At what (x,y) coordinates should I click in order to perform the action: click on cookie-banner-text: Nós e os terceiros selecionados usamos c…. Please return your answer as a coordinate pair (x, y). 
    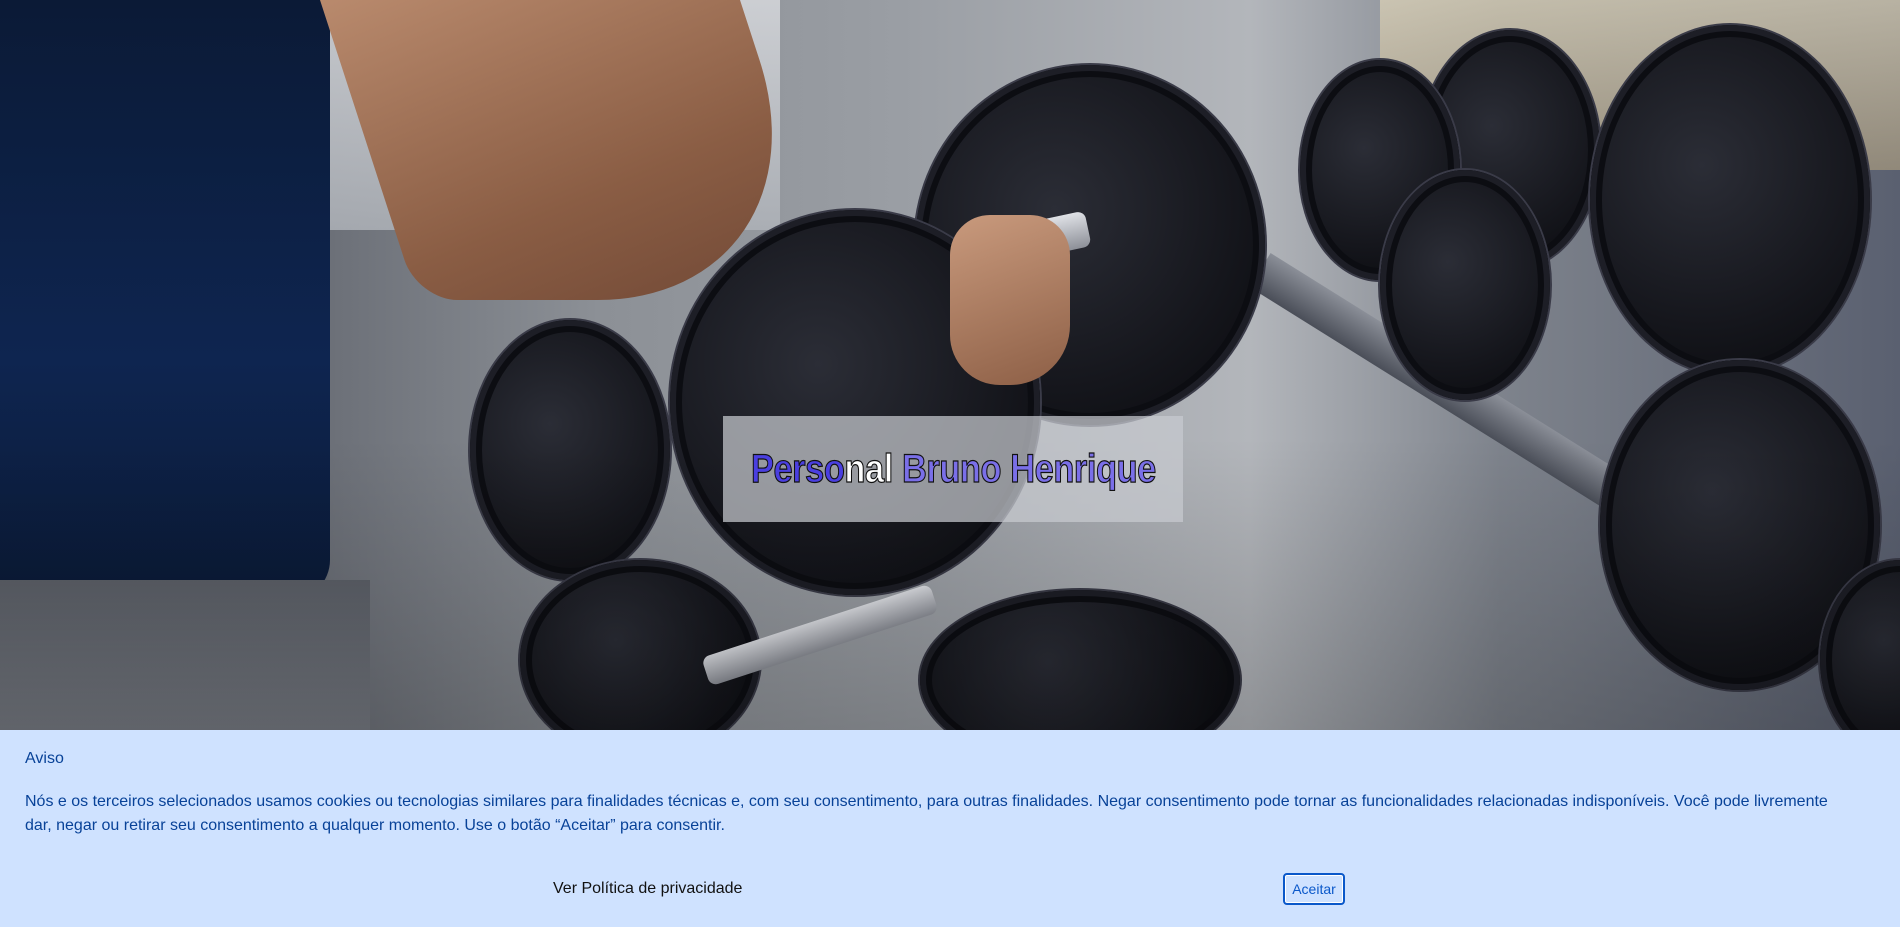
    Looking at the image, I should click on (926, 813).